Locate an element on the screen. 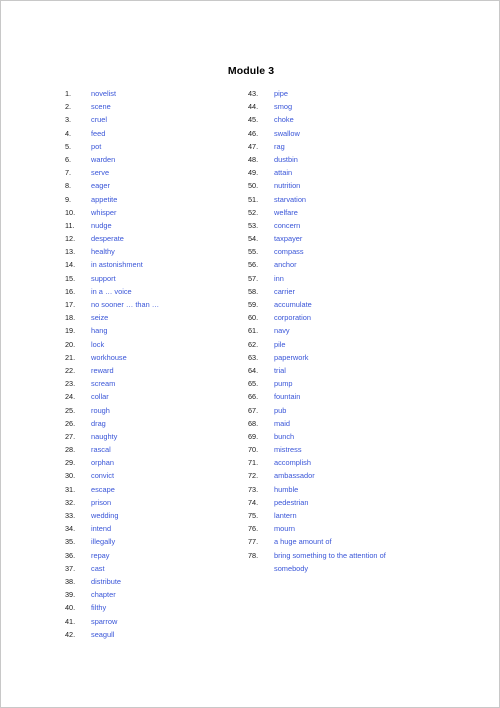  item-word: cast is located at coordinates (98, 568).